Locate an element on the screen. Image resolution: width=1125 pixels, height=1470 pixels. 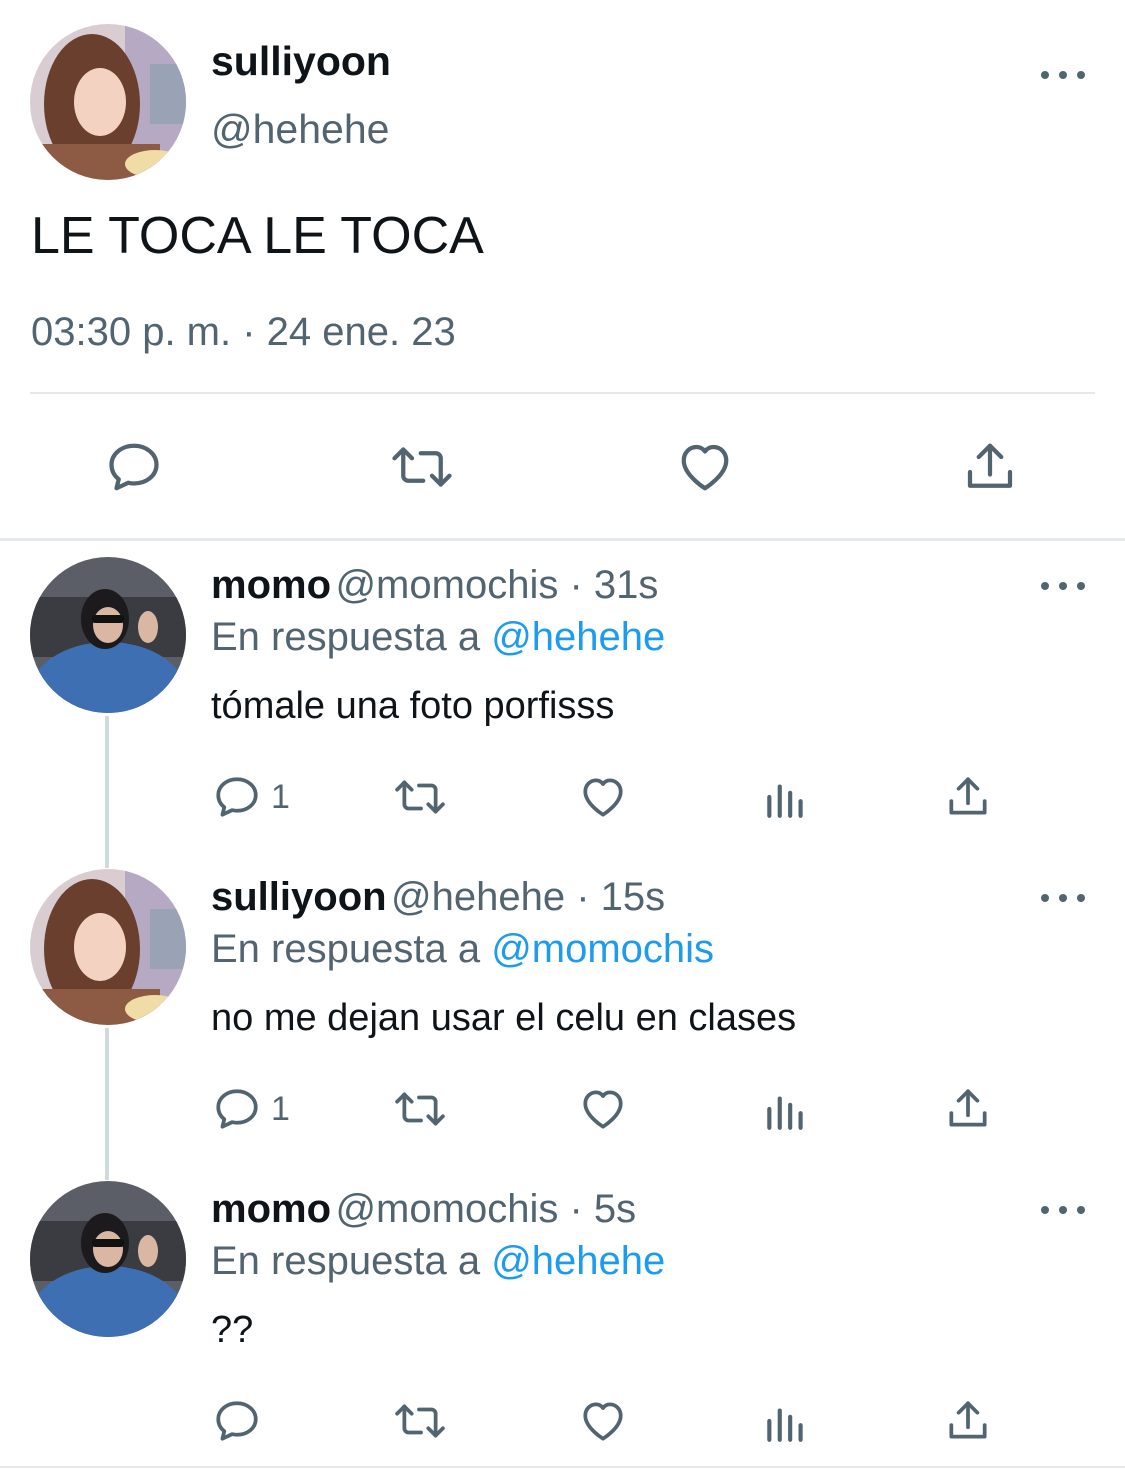
author-handle-time: @hehehe · 15s is located at coordinates (528, 897).